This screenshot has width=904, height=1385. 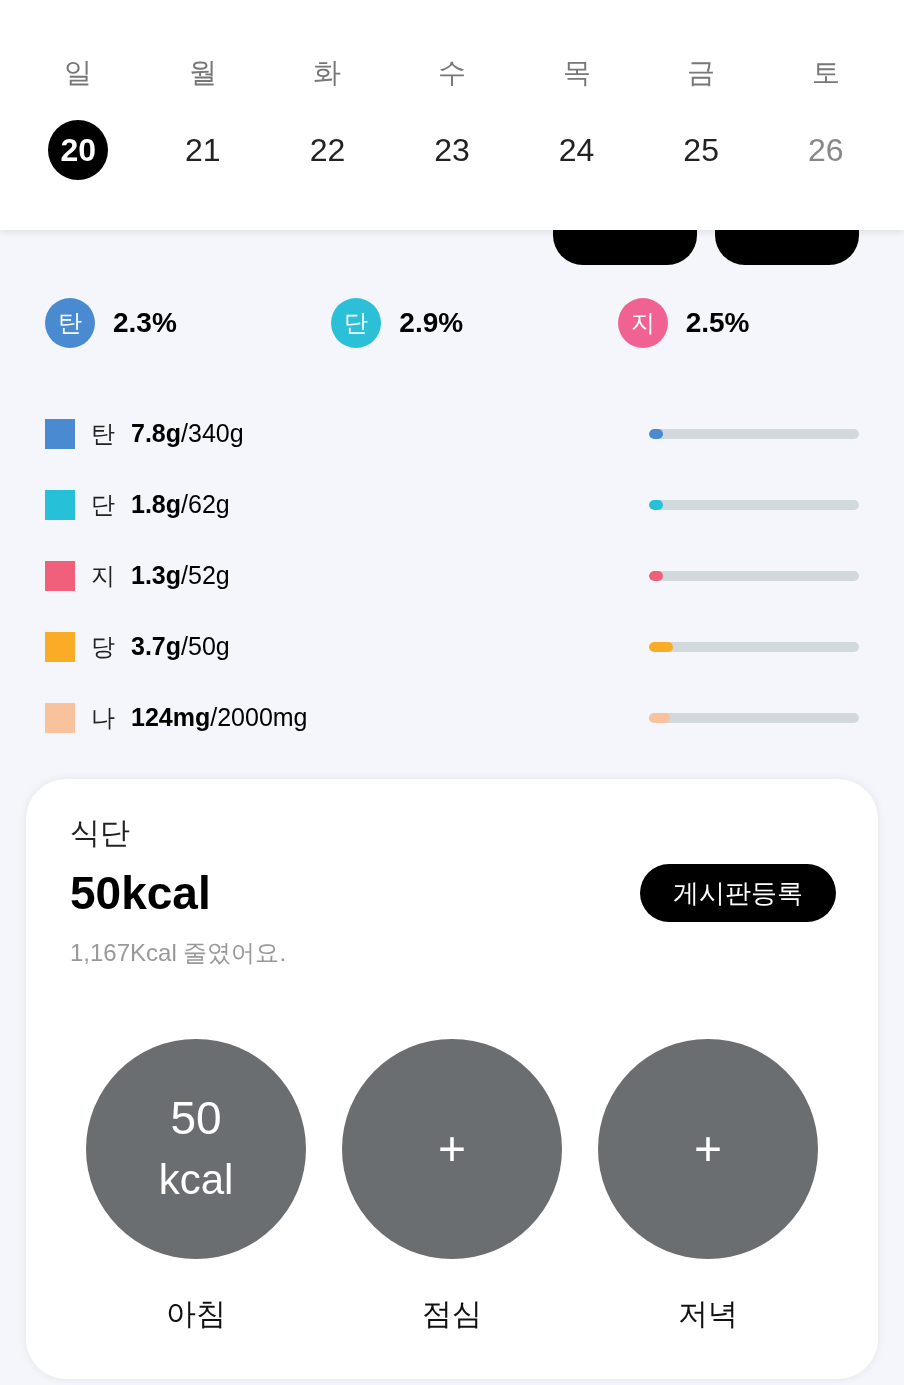 I want to click on calorie-note: 1,167Kcal 줄였어요., so click(x=179, y=953).